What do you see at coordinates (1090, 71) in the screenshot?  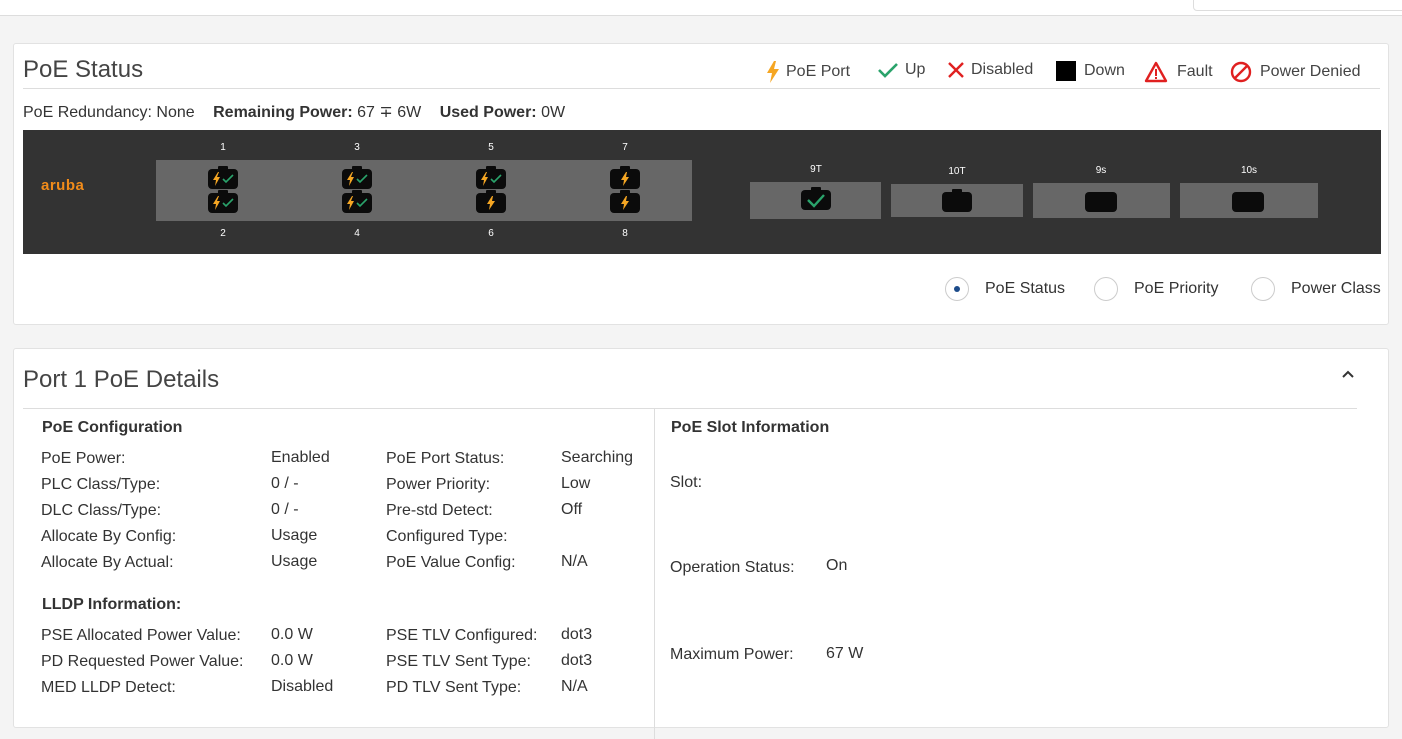 I see `legend-down: Down` at bounding box center [1090, 71].